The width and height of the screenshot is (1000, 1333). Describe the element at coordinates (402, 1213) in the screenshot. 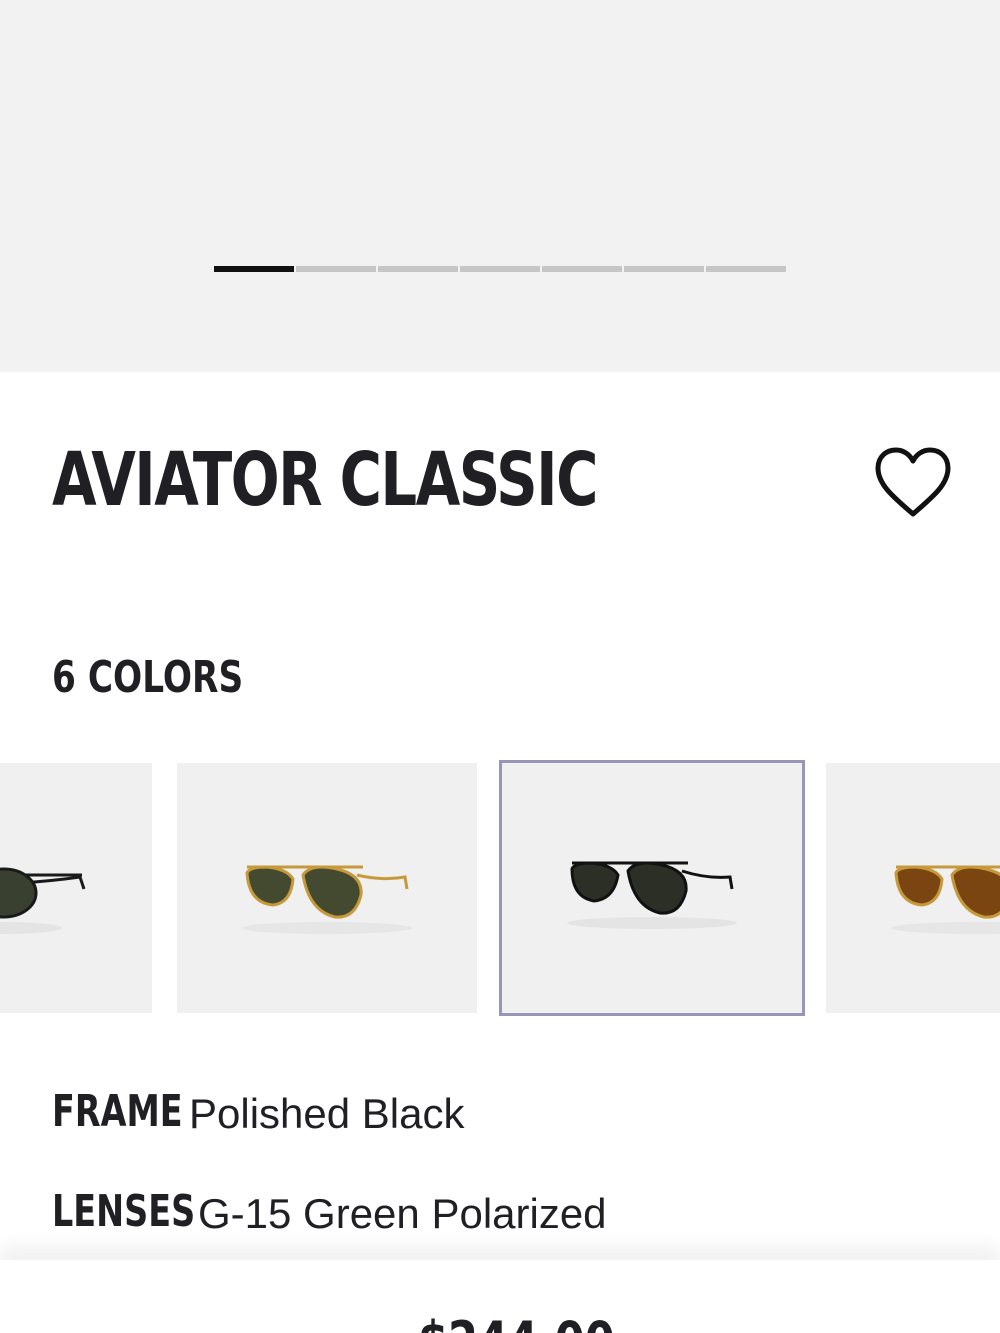

I see `lenses-value: G-15 Green Polarized` at that location.